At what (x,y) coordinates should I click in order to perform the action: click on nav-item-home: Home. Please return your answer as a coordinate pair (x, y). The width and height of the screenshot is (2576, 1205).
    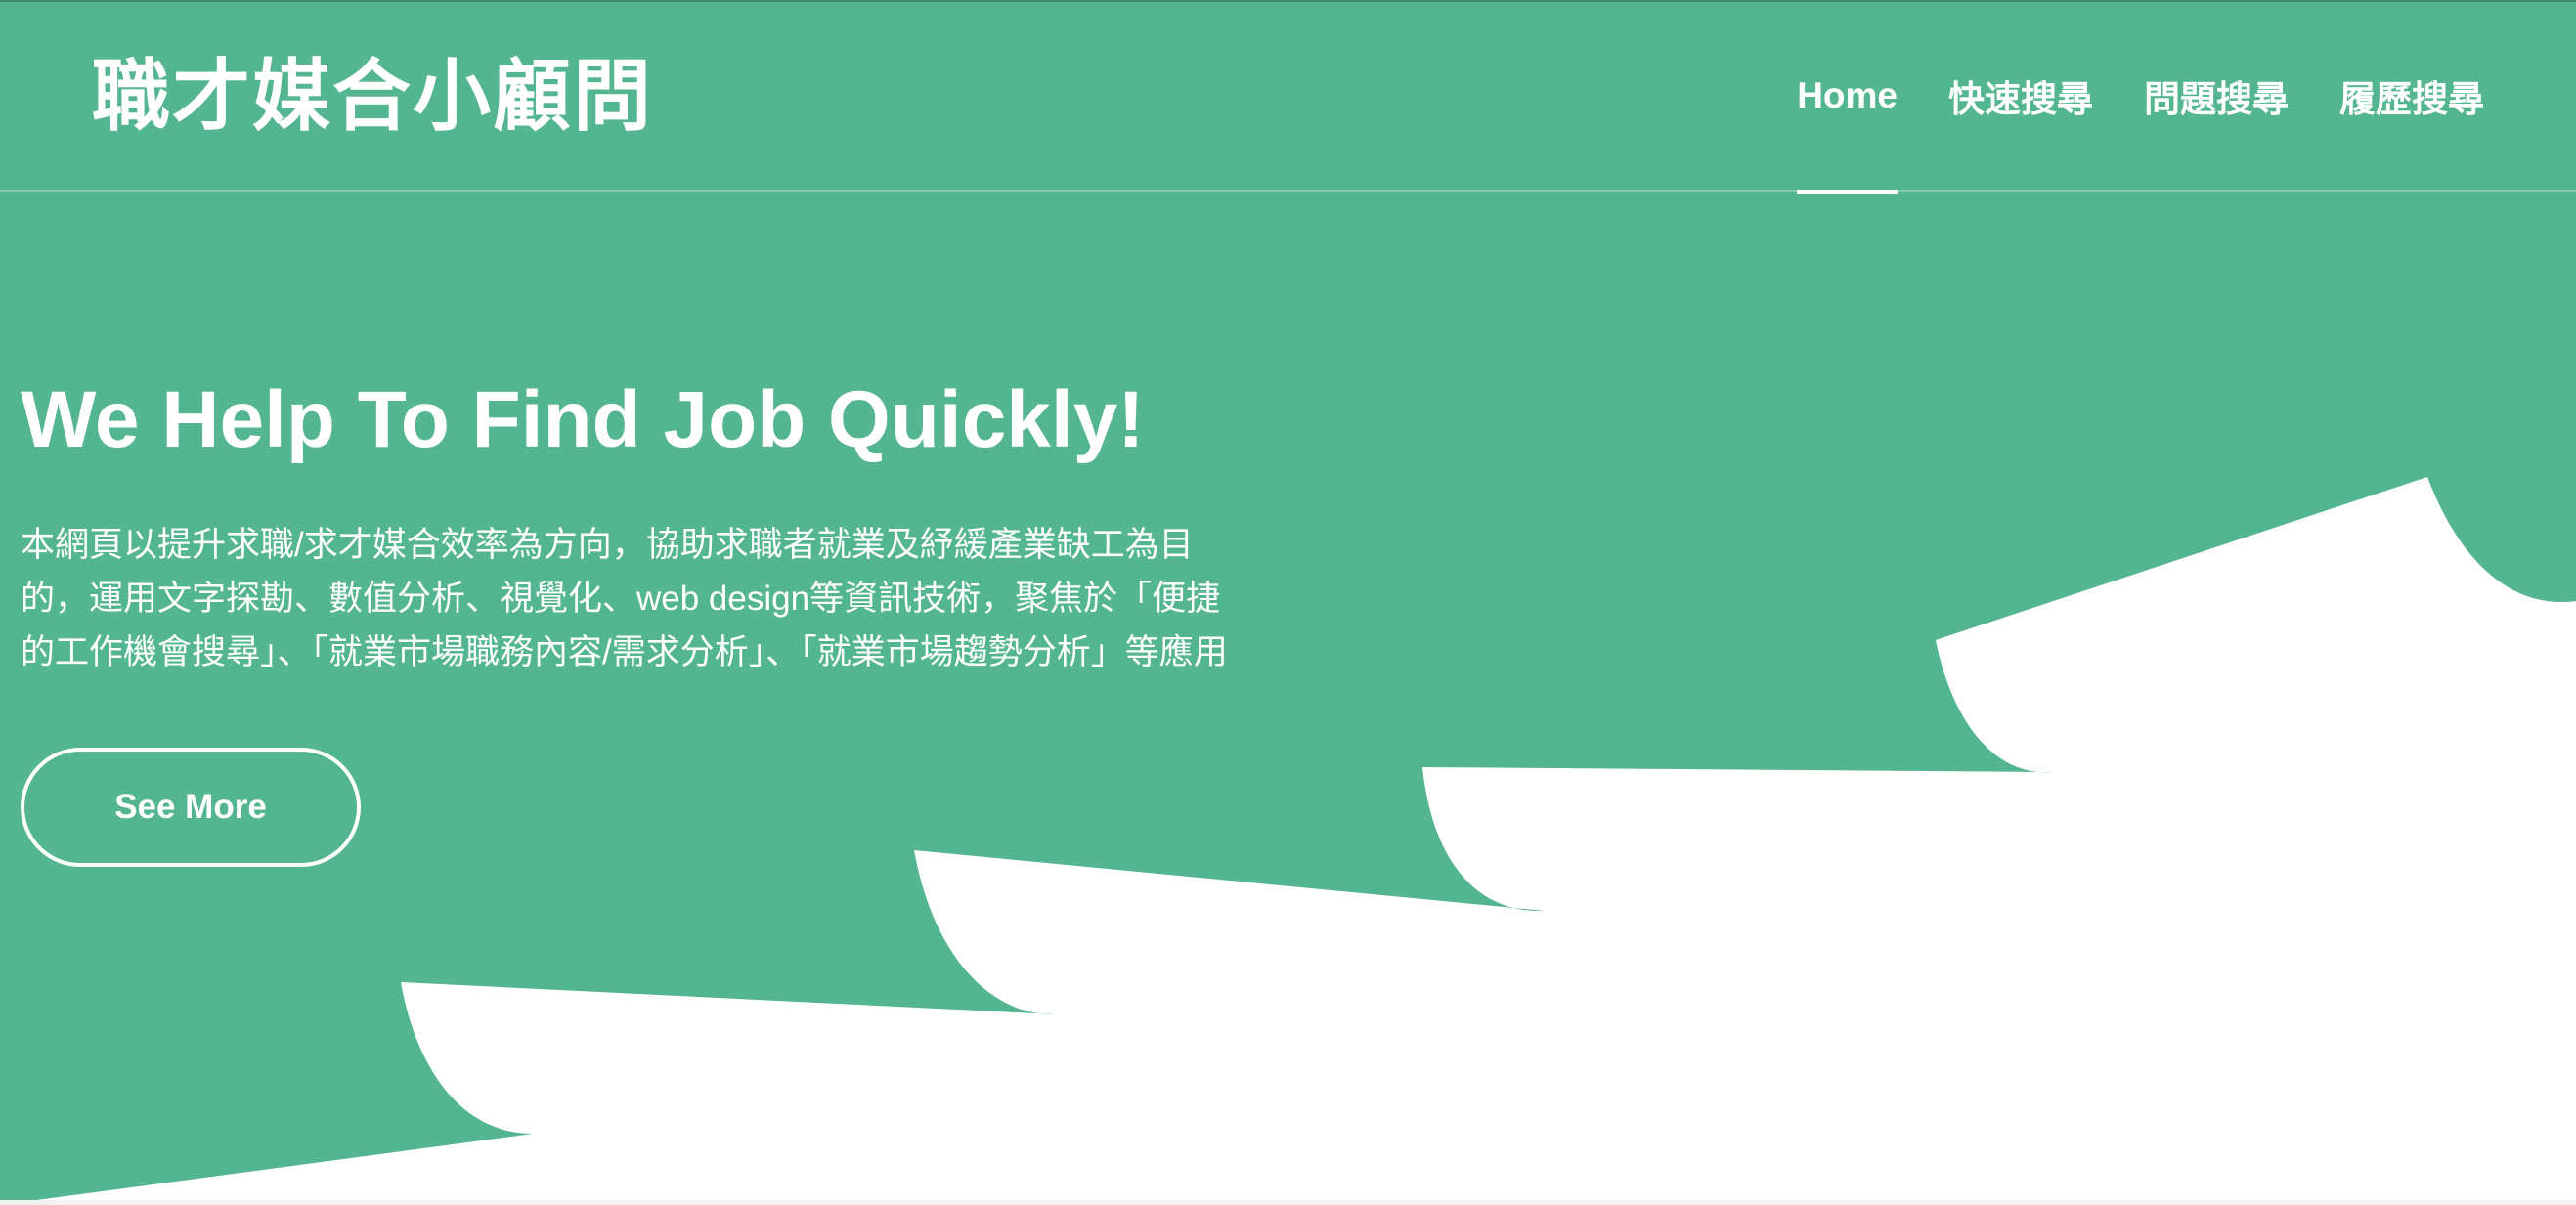
    Looking at the image, I should click on (1847, 97).